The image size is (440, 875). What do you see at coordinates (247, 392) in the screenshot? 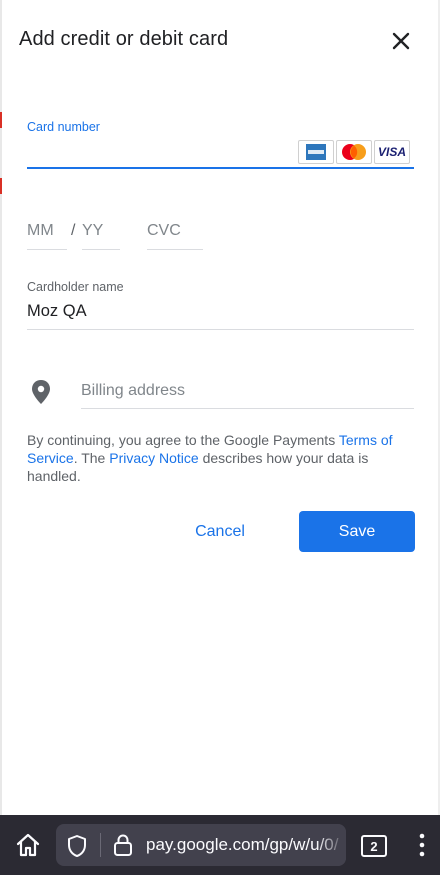
I see `billing-address-field: Billing address` at bounding box center [247, 392].